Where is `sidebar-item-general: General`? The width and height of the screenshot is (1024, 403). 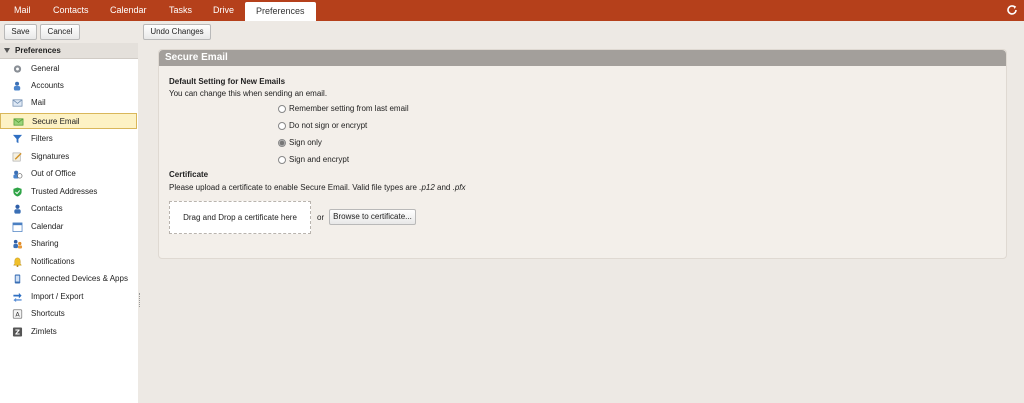
sidebar-item-general: General is located at coordinates (68, 69).